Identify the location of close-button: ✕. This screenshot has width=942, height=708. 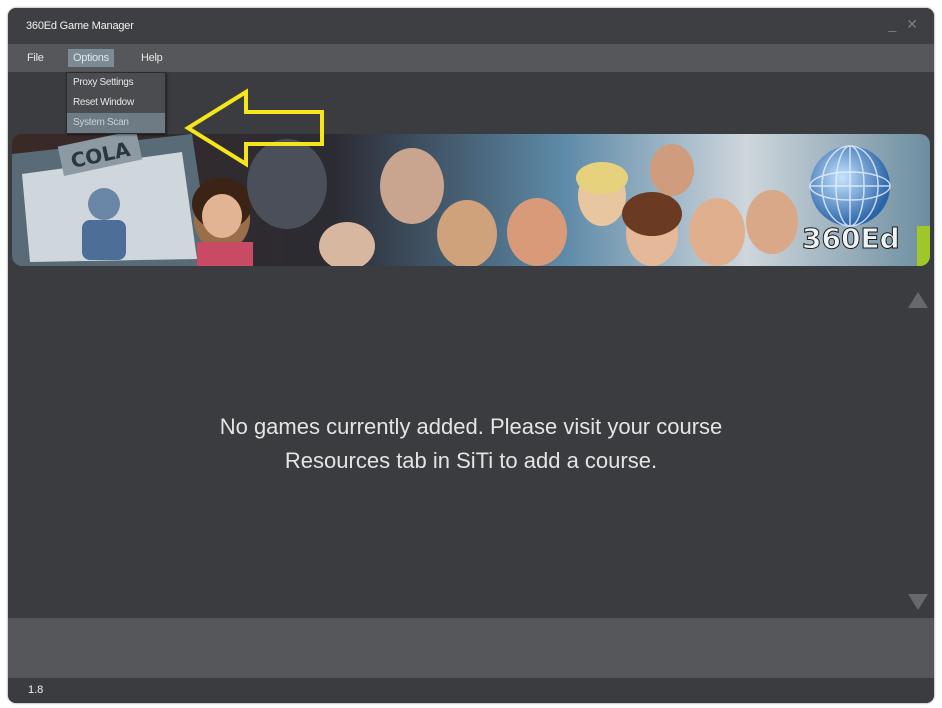
(912, 24).